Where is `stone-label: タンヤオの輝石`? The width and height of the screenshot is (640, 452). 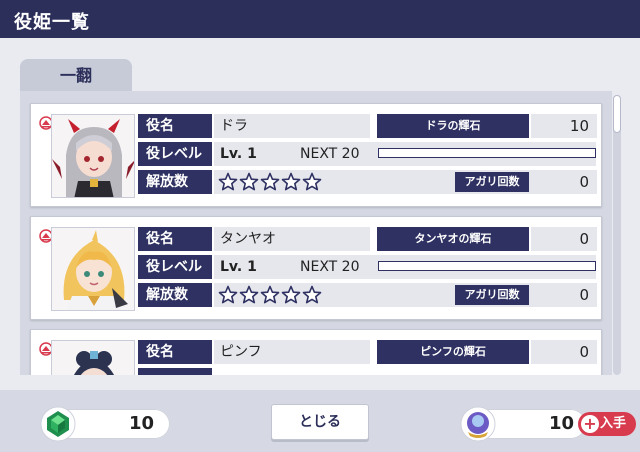 stone-label: タンヤオの輝石 is located at coordinates (453, 239).